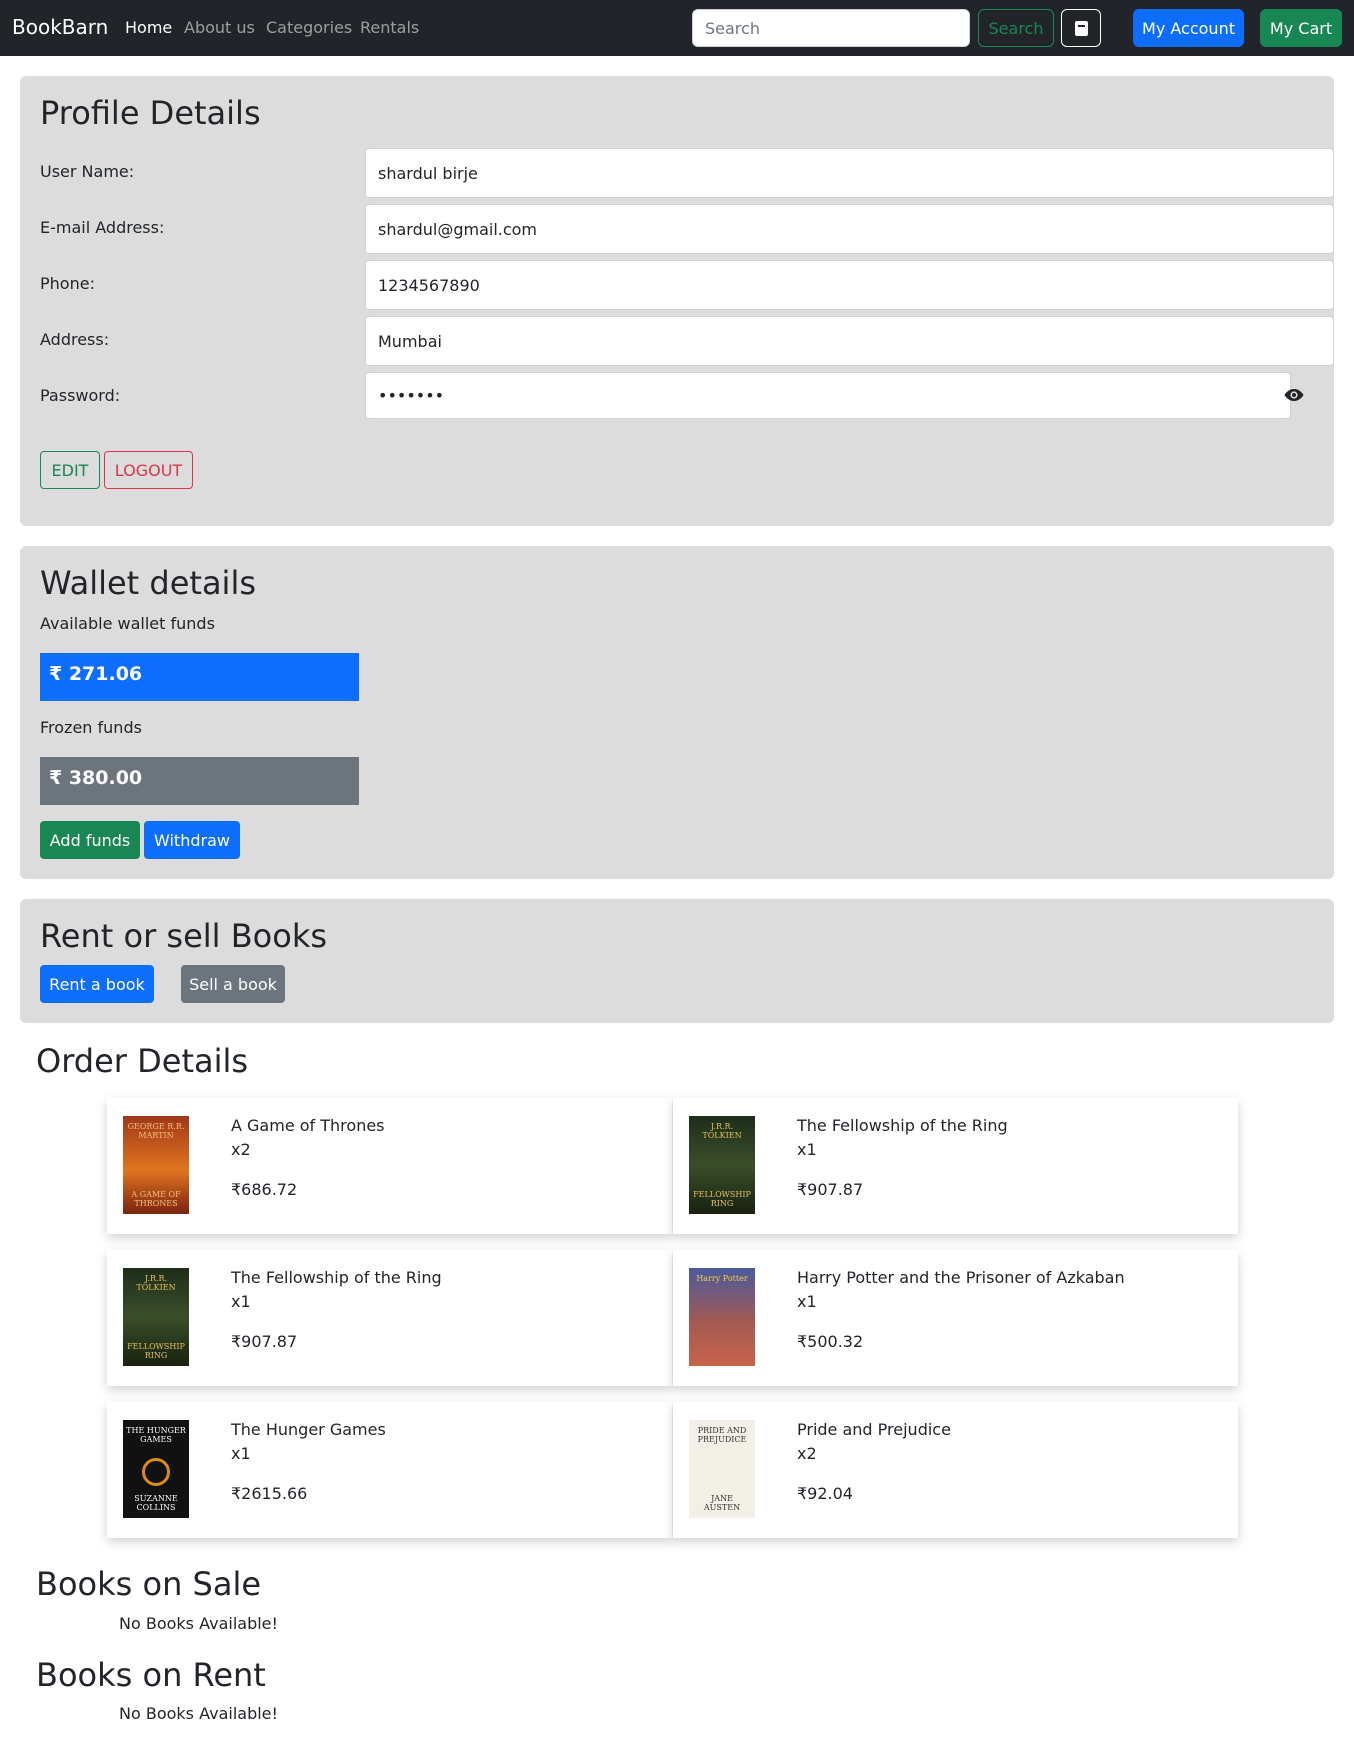 The width and height of the screenshot is (1354, 1746). Describe the element at coordinates (198, 1713) in the screenshot. I see `rent-empty-message: No Books Available!` at that location.